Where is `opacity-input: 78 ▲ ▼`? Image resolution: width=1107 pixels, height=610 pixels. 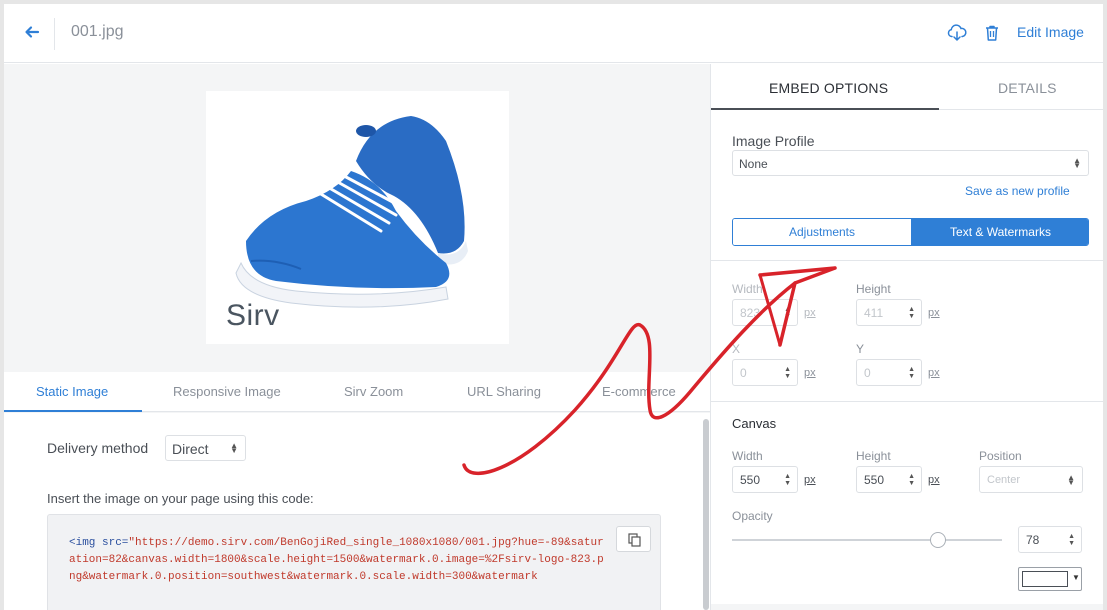 opacity-input: 78 ▲ ▼ is located at coordinates (1050, 539).